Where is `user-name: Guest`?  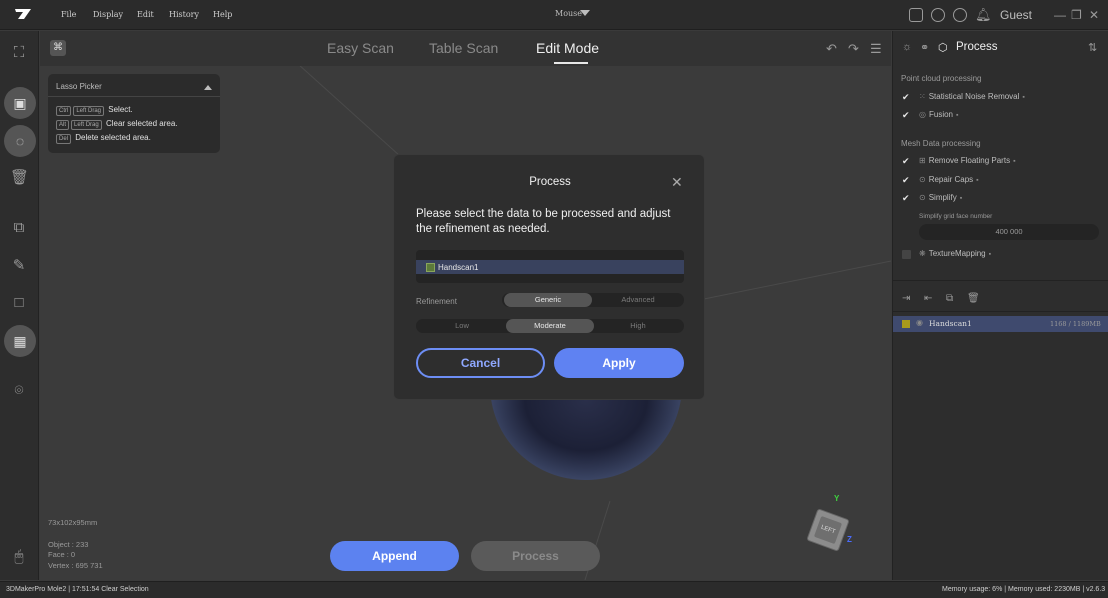 user-name: Guest is located at coordinates (1016, 15).